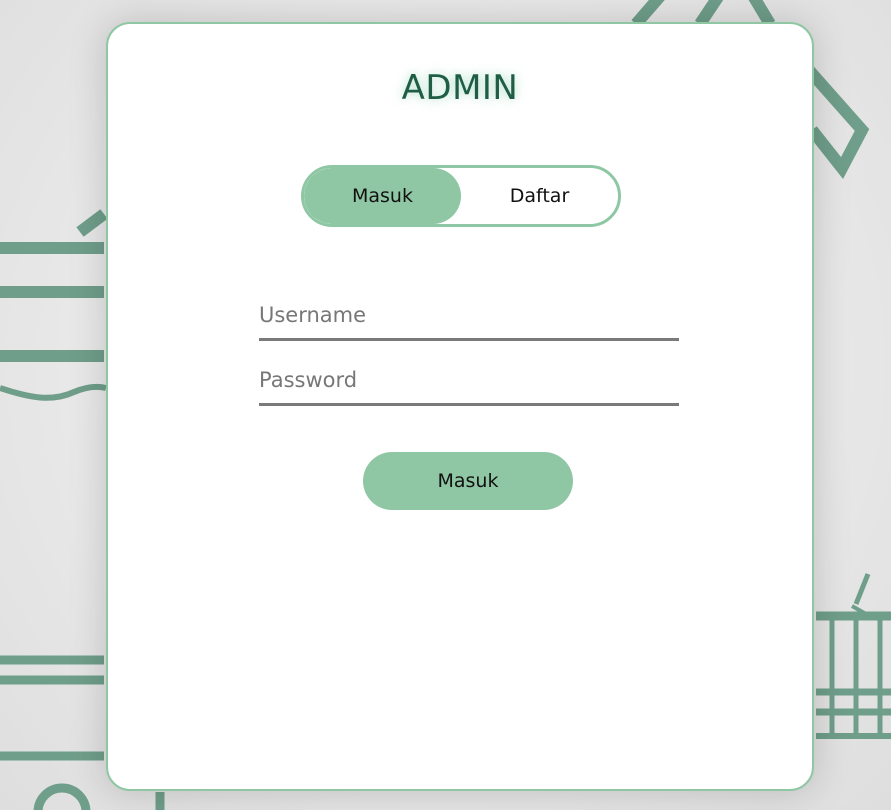 The height and width of the screenshot is (810, 891). I want to click on tab-daftar: Daftar, so click(539, 196).